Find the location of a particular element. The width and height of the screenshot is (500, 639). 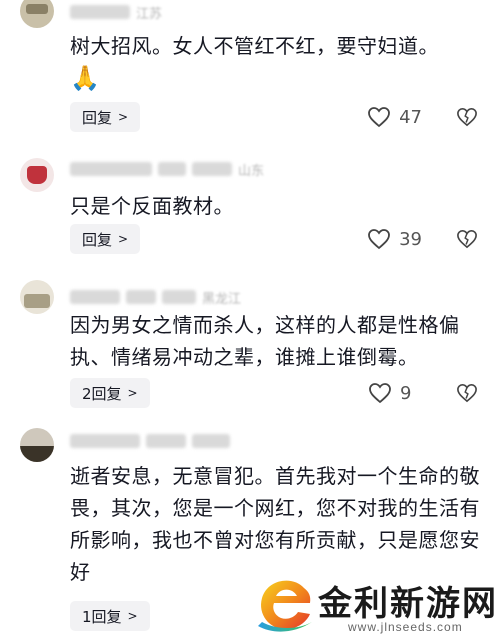

comment-text: 因为男女之情而杀人，这样的人都是性格偏执、情绪易冲动之辈，谁摊上谁倒霉。 is located at coordinates (265, 341).